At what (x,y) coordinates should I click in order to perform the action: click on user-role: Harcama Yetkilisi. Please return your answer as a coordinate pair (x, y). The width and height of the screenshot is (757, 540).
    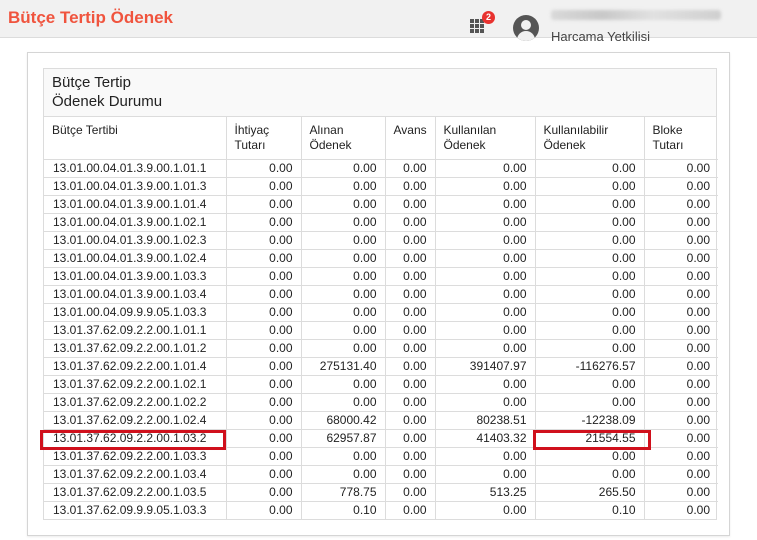
    Looking at the image, I should click on (600, 36).